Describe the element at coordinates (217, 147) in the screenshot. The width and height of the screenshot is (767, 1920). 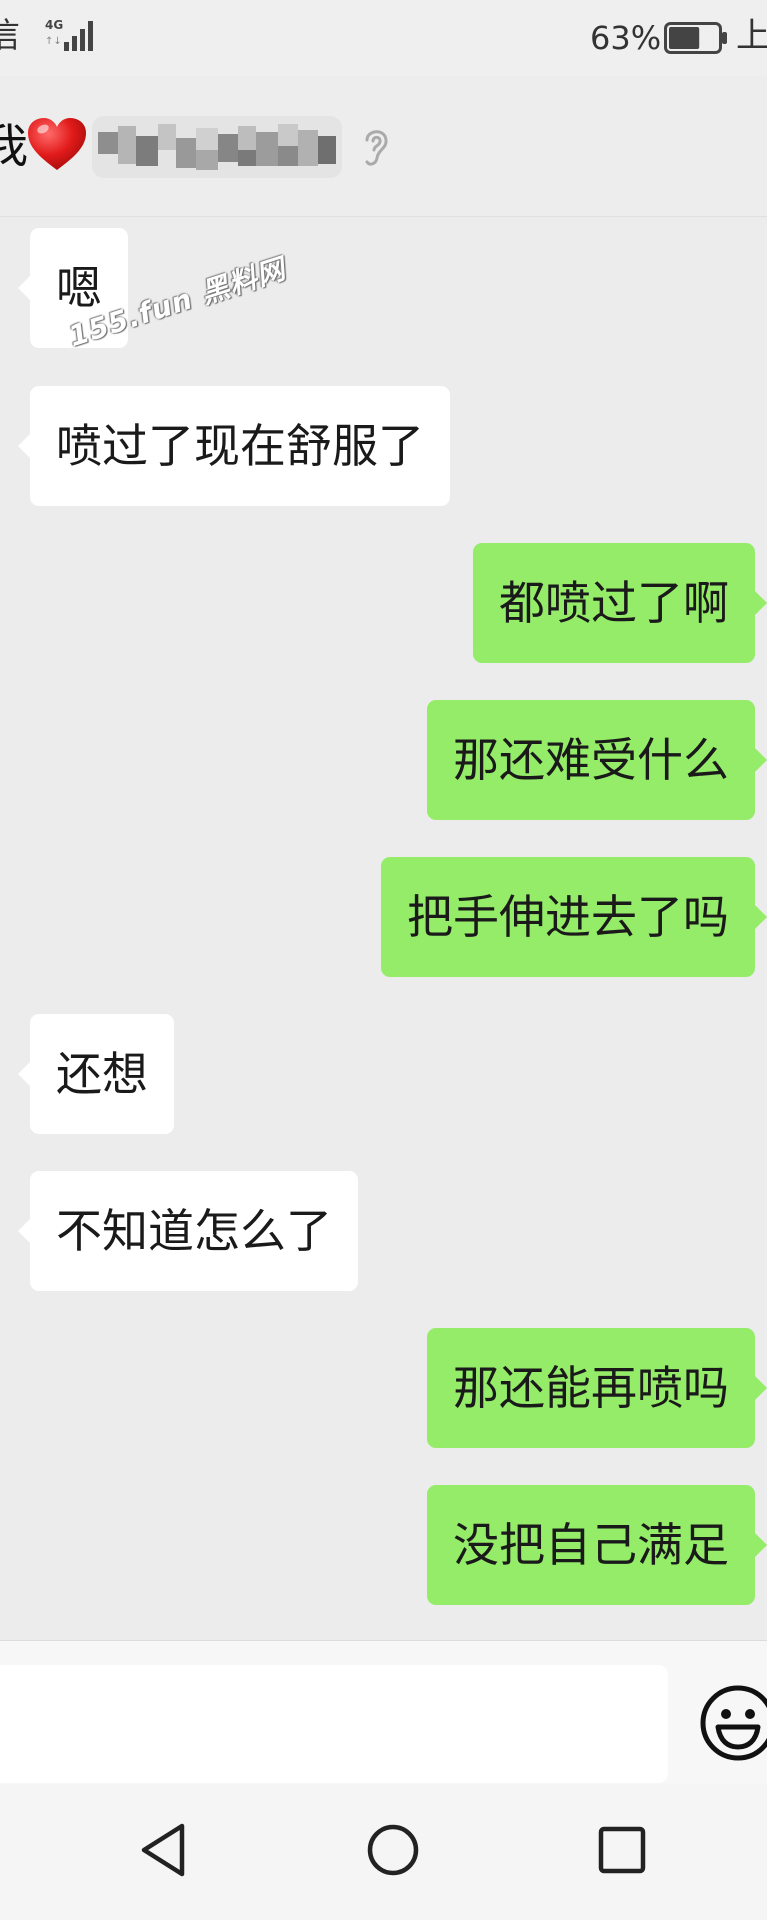
I see `contact-name-blurred` at that location.